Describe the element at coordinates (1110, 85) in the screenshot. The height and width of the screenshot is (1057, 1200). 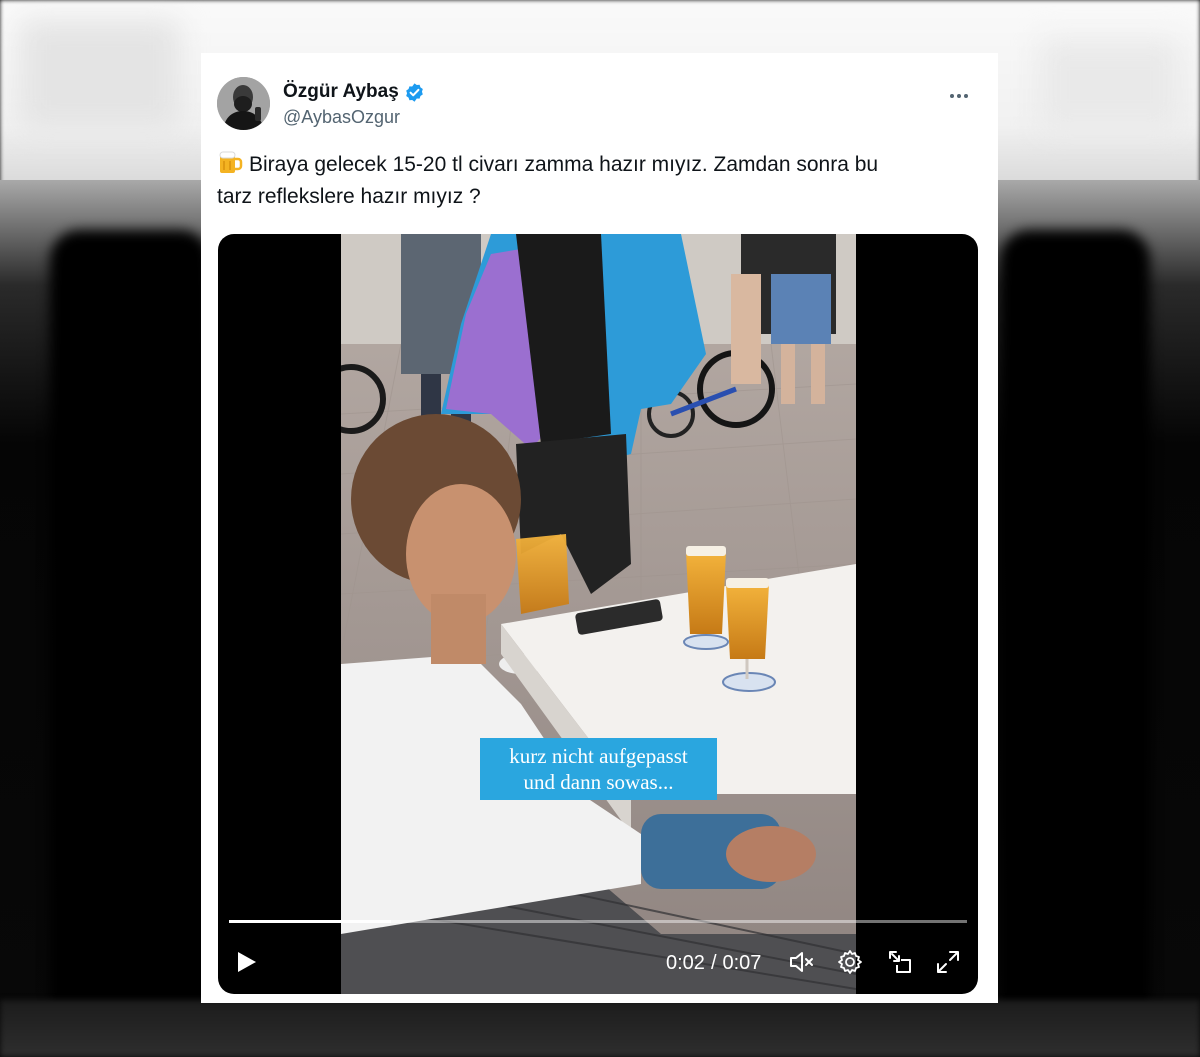
I see `blurred-top-right-shape` at that location.